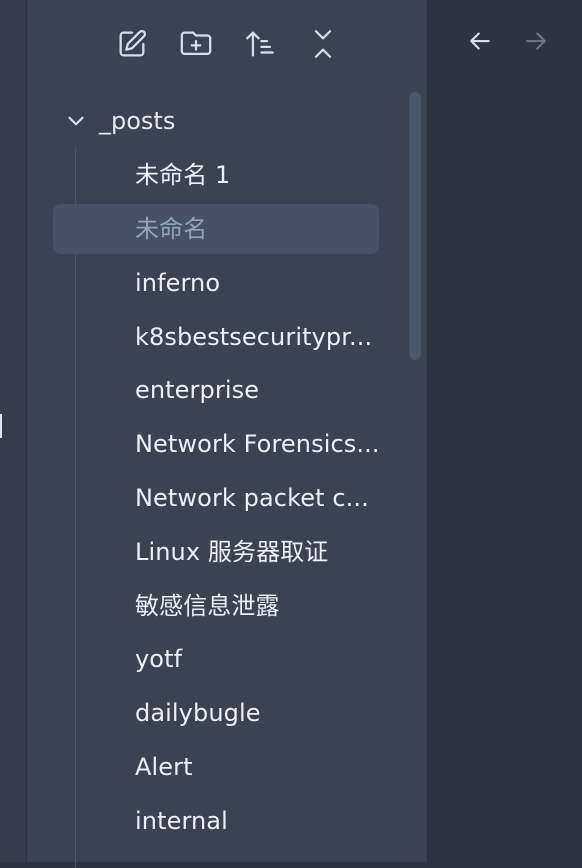 The height and width of the screenshot is (868, 582). What do you see at coordinates (178, 283) in the screenshot?
I see `file-label: inferno` at bounding box center [178, 283].